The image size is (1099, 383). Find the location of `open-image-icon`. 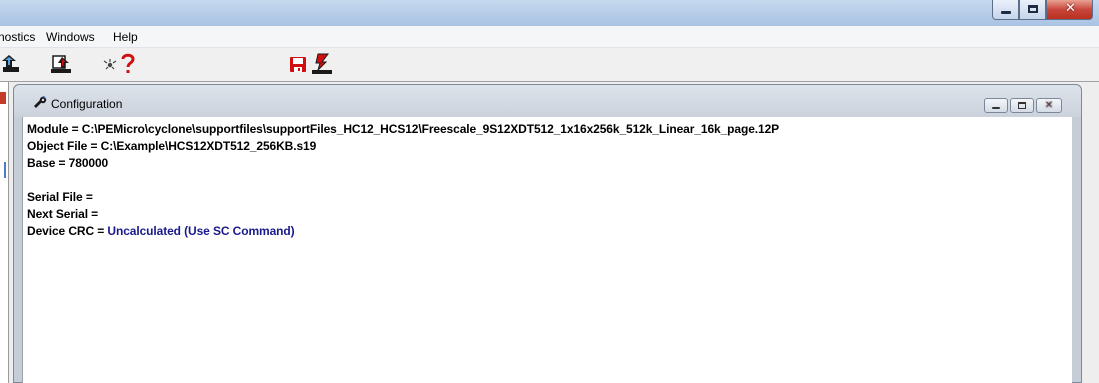

open-image-icon is located at coordinates (61, 64).